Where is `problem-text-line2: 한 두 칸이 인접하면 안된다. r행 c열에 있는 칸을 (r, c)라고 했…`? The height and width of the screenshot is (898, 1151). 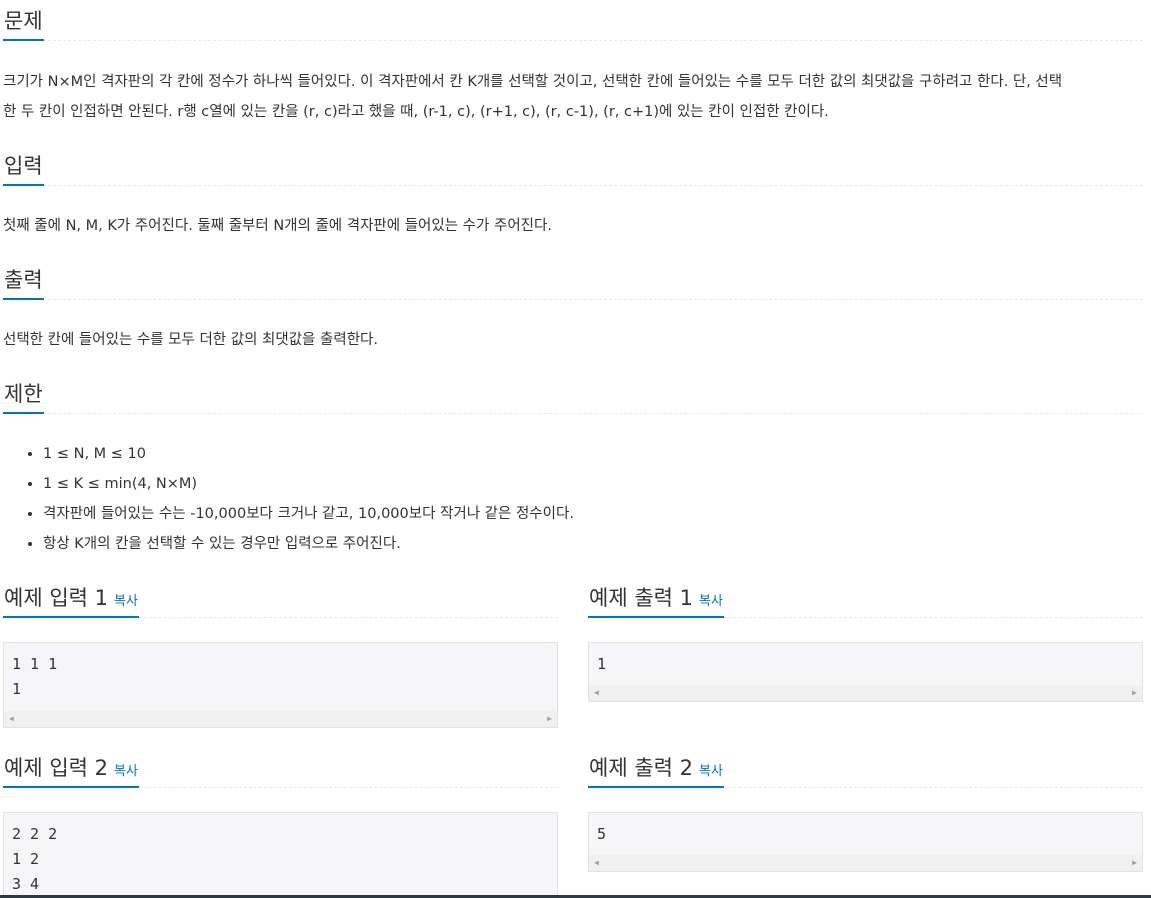
problem-text-line2: 한 두 칸이 인접하면 안된다. r행 c열에 있는 칸을 (r, c)라고 했… is located at coordinates (416, 112).